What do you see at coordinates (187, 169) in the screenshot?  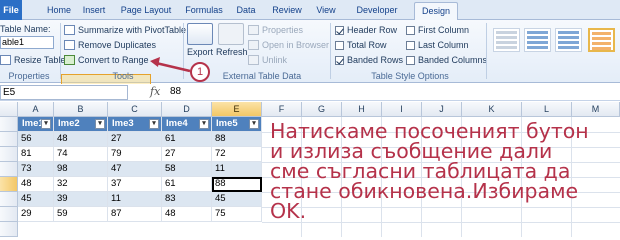 I see `table-cell: 58` at bounding box center [187, 169].